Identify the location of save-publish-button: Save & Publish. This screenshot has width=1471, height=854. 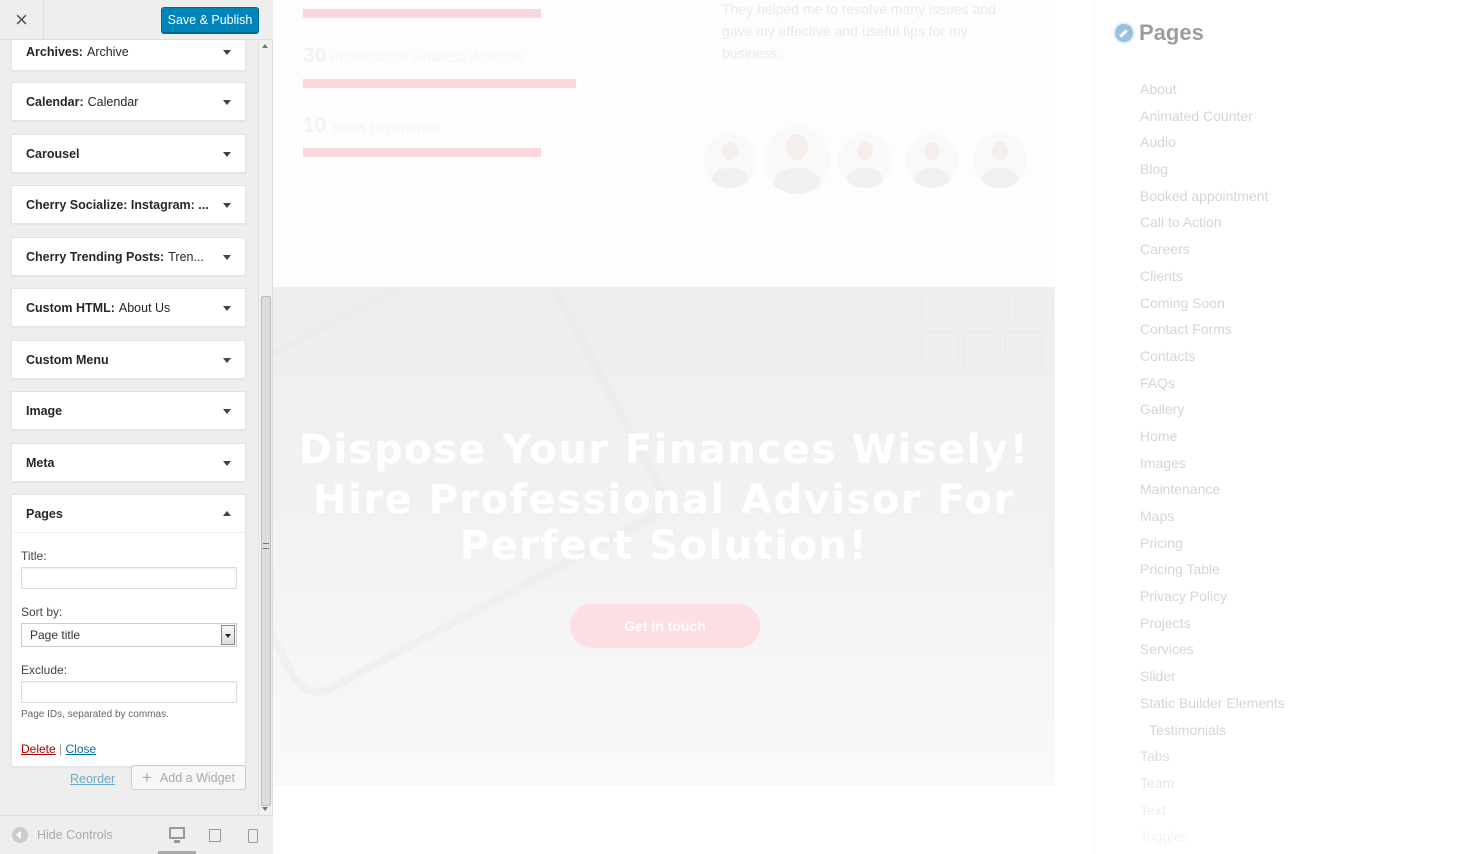
(210, 20).